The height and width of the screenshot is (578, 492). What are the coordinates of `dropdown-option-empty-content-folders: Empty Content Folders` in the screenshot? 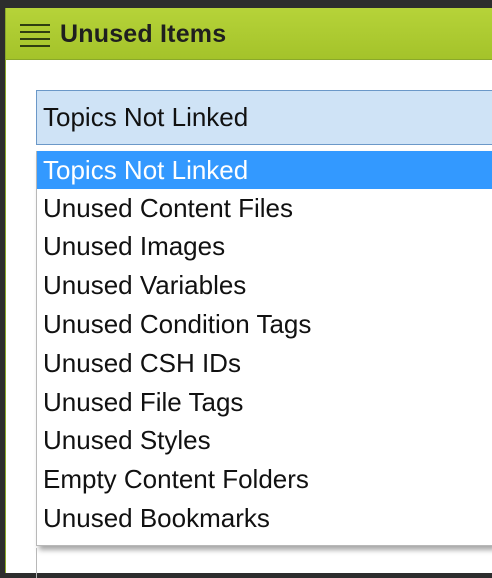 It's located at (264, 479).